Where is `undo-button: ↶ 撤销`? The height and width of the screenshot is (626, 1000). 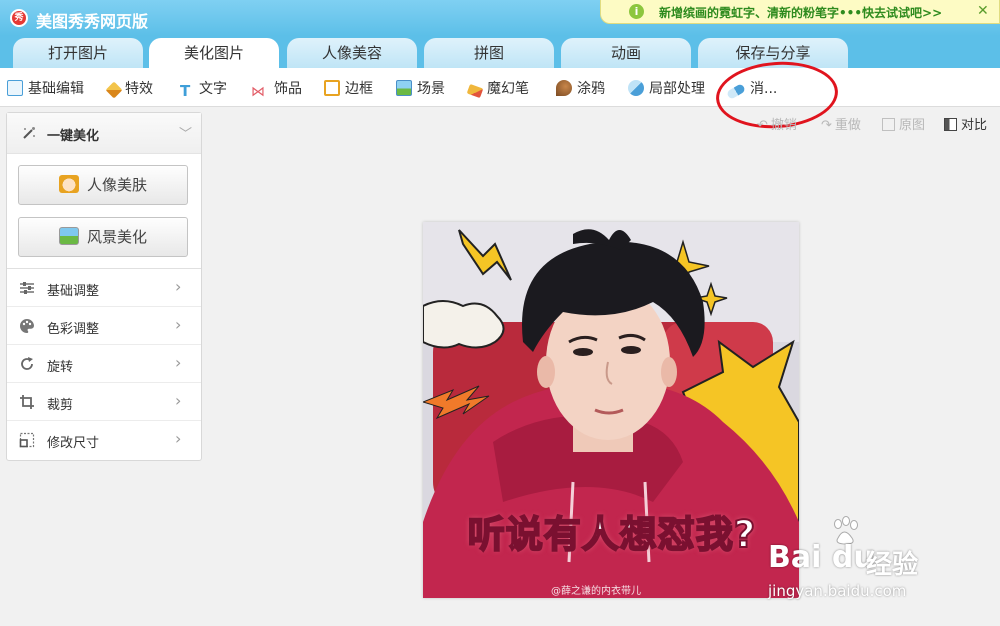
undo-button: ↶ 撤销 is located at coordinates (777, 123).